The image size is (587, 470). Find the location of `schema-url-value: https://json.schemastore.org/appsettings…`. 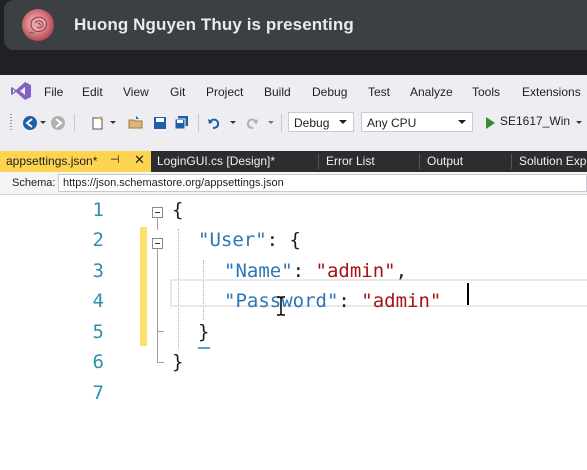

schema-url-value: https://json.schemastore.org/appsettings… is located at coordinates (173, 183).